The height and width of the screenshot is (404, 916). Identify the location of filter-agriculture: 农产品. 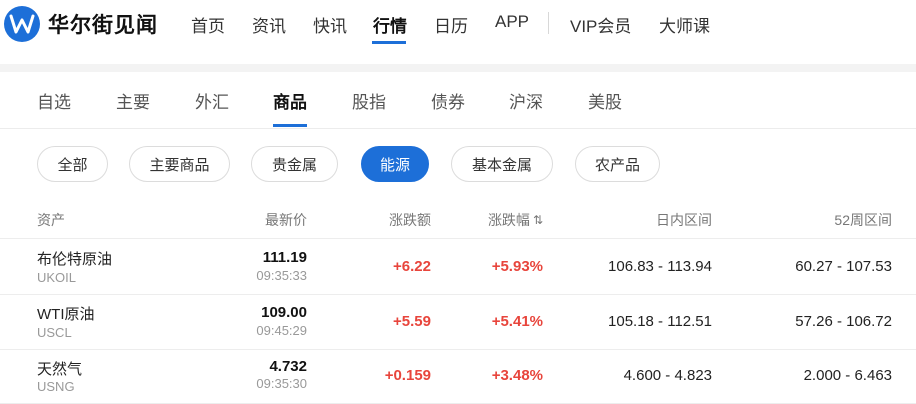
(617, 164).